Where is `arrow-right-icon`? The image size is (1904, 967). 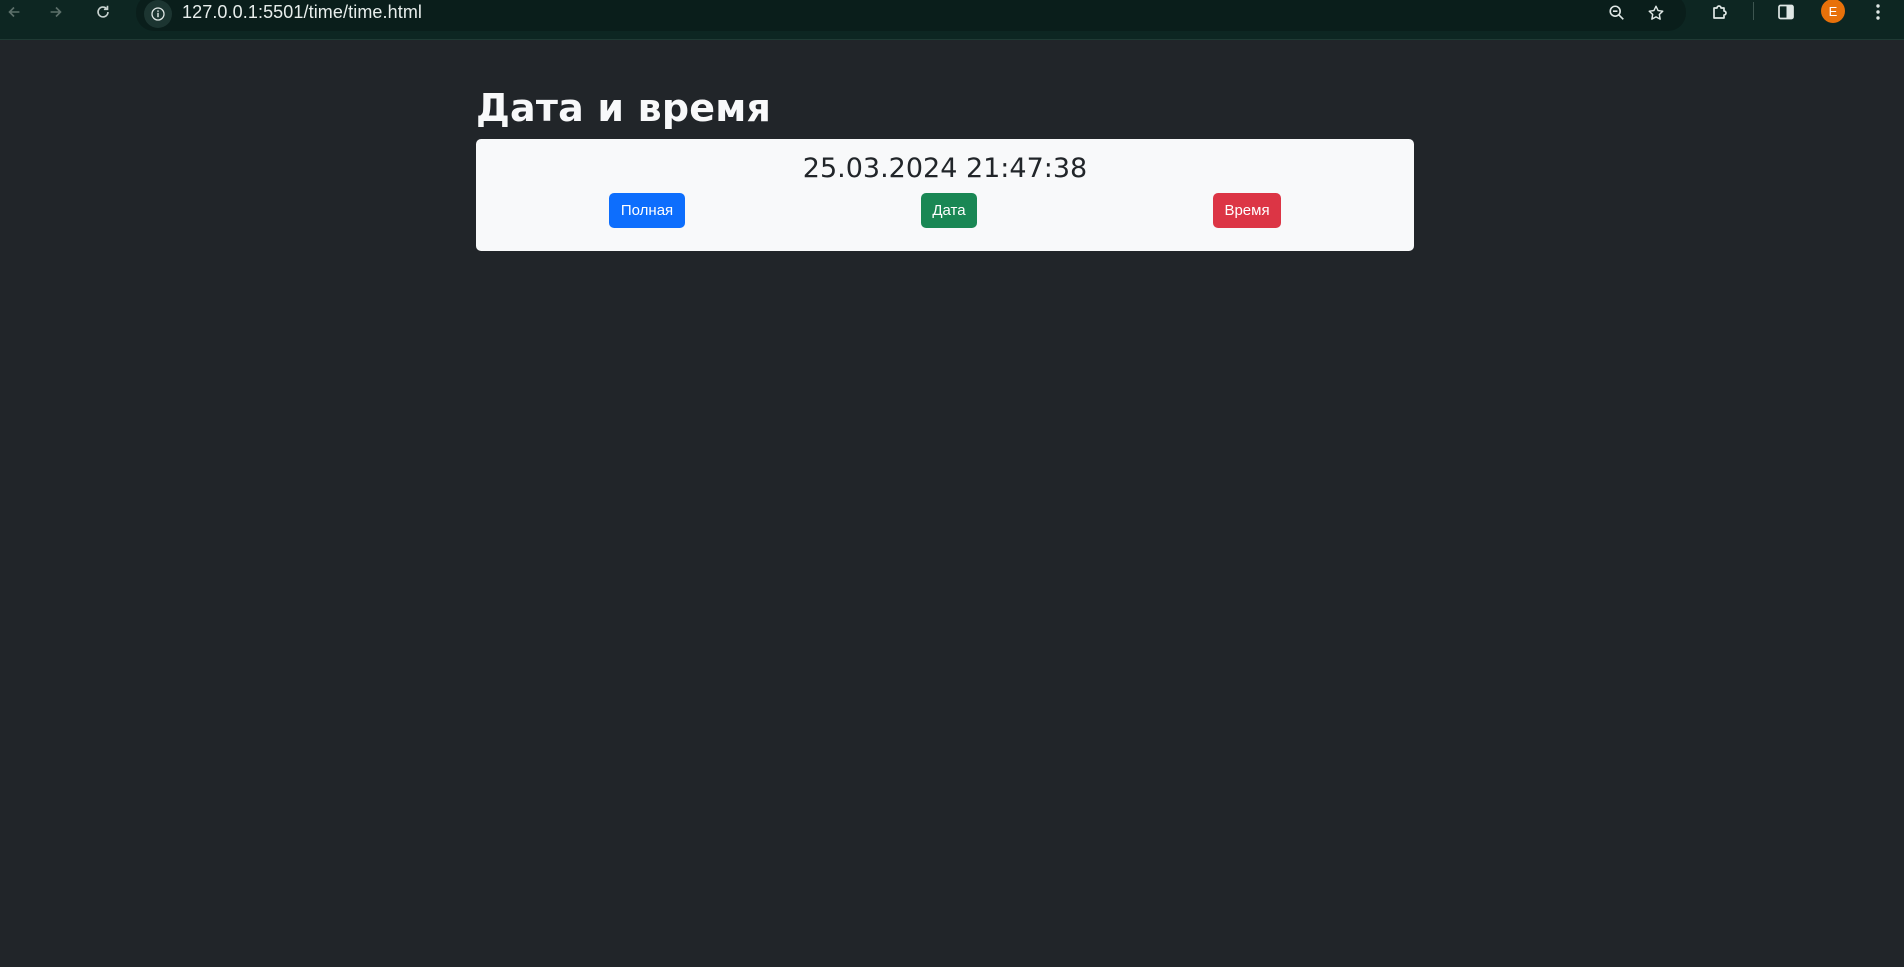
arrow-right-icon is located at coordinates (56, 12).